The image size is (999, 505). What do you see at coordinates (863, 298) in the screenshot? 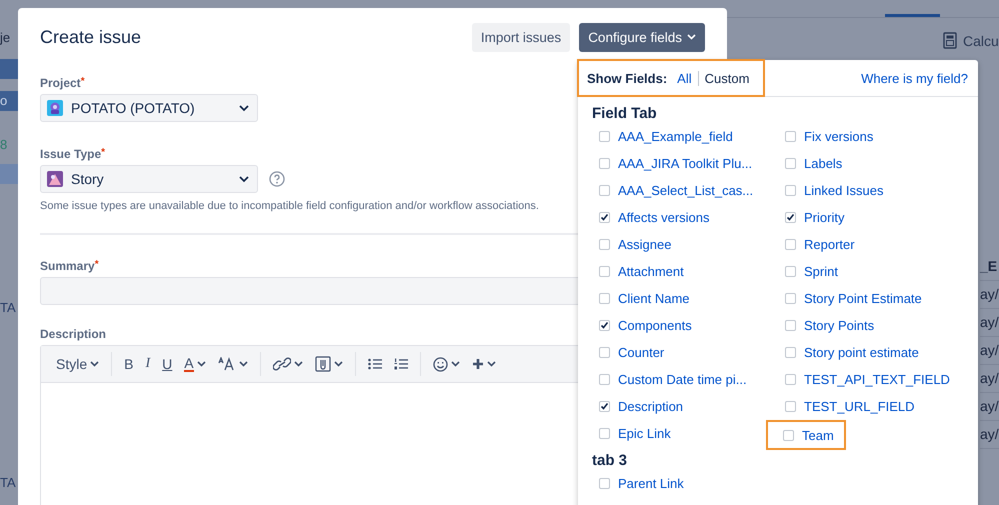
I see `field-option: Story Point Estimate` at bounding box center [863, 298].